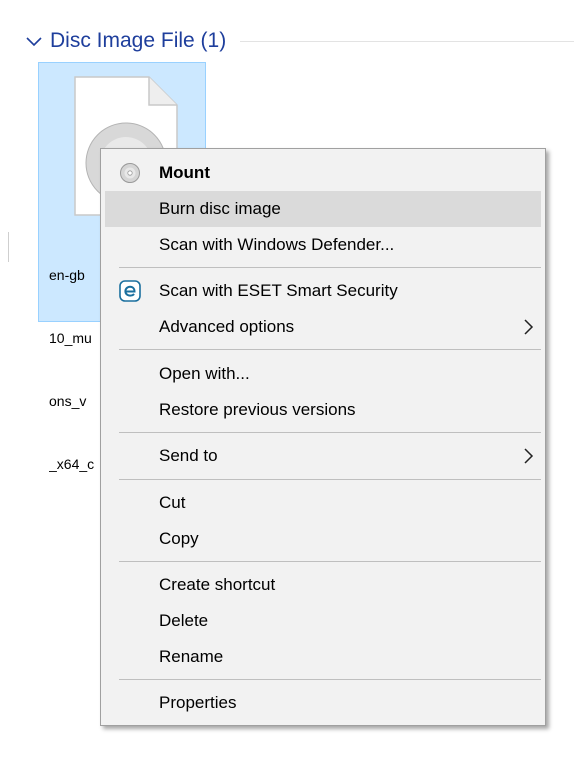 The image size is (574, 763). I want to click on menu-item-label: Cut, so click(172, 502).